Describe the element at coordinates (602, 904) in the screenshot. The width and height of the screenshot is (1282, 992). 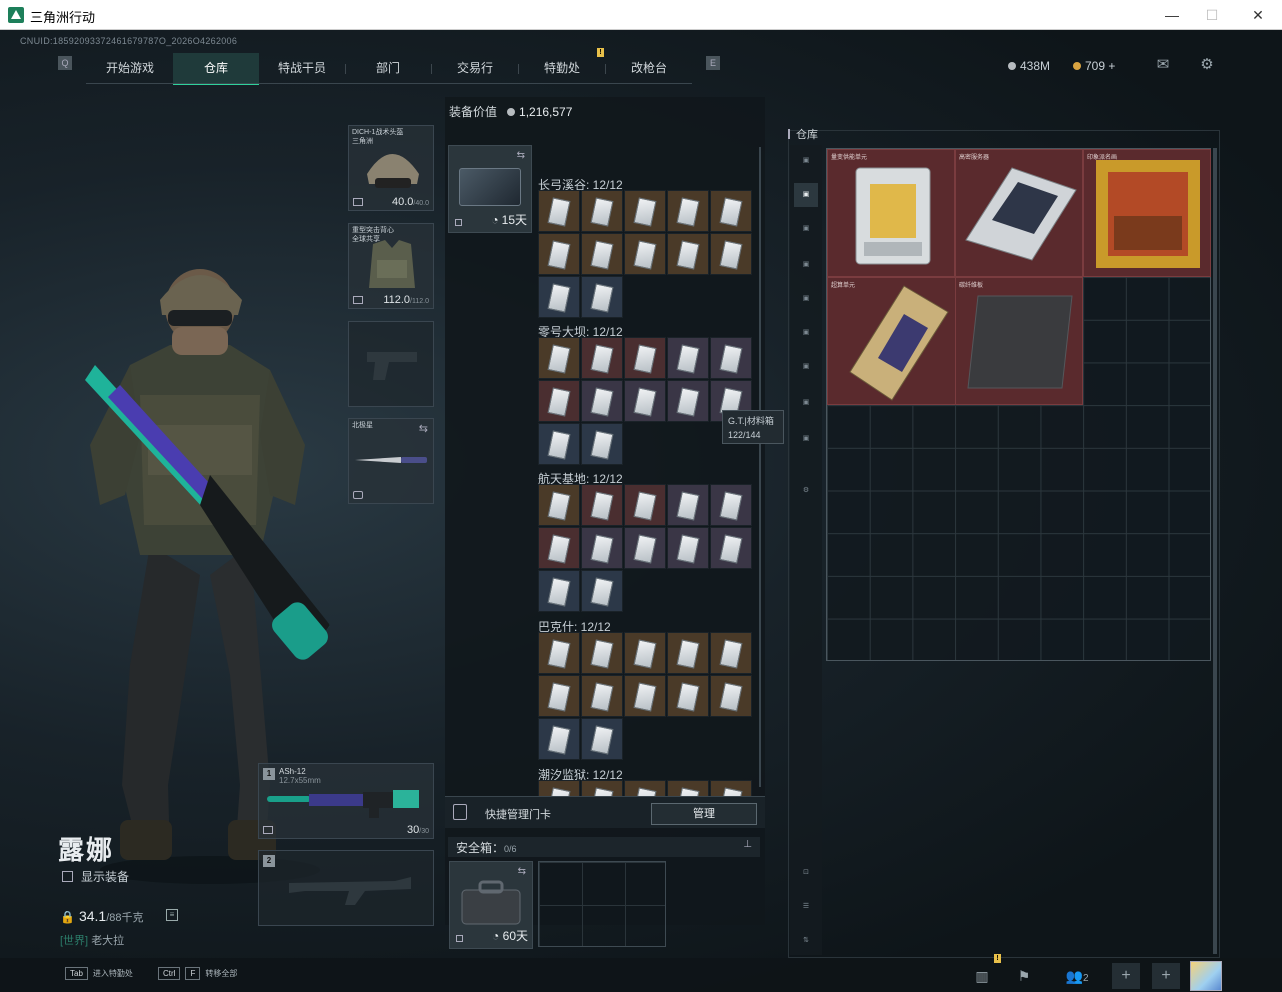
I see `safebox-grid` at that location.